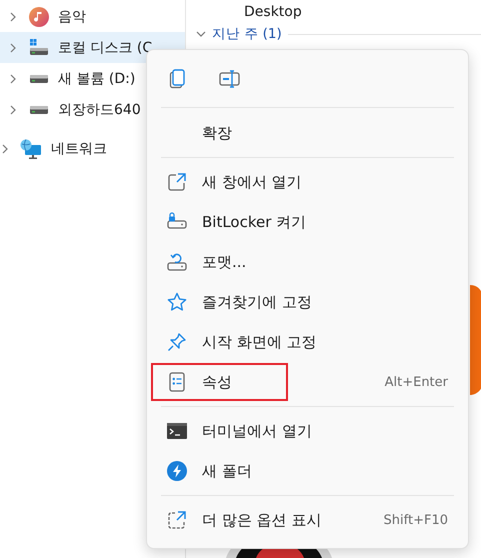 This screenshot has width=481, height=558. What do you see at coordinates (72, 17) in the screenshot?
I see `tree-item-label: 음악` at bounding box center [72, 17].